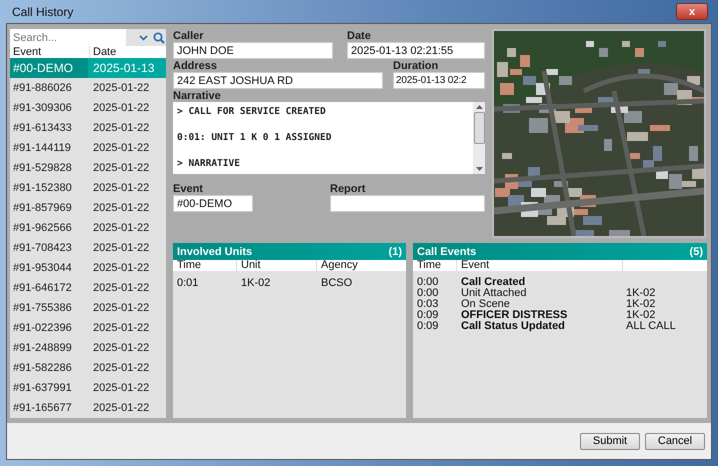 The width and height of the screenshot is (718, 466). What do you see at coordinates (42, 168) in the screenshot?
I see `event-cell-text: #91-529828` at bounding box center [42, 168].